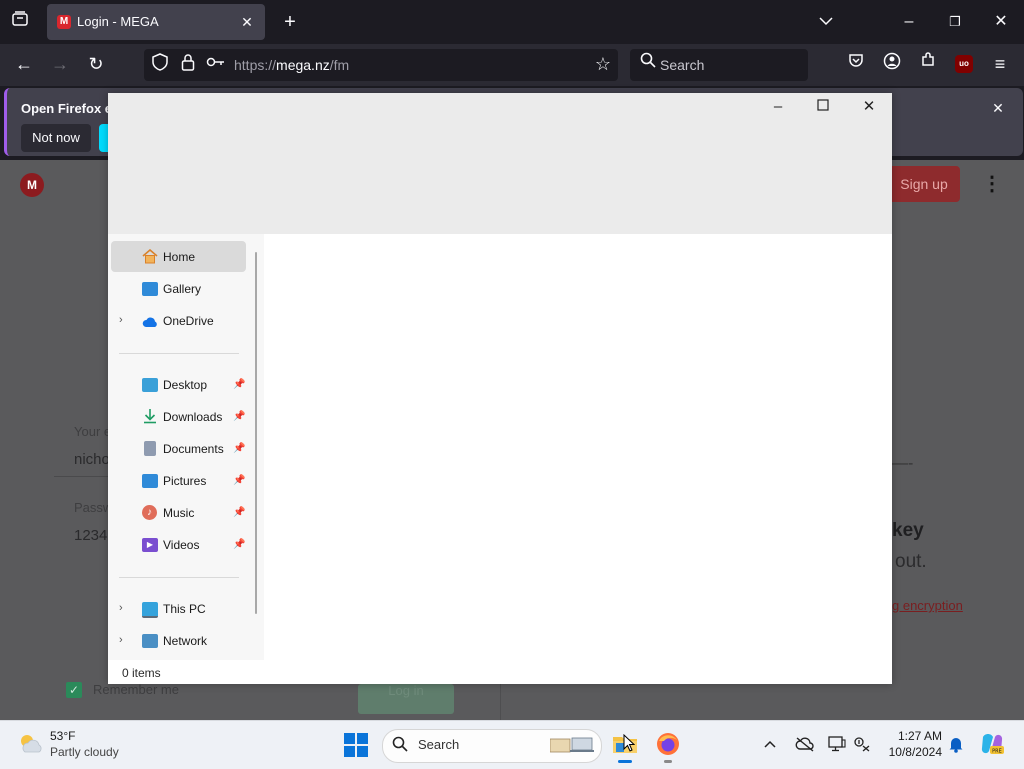 The image size is (1024, 769). Describe the element at coordinates (955, 22) in the screenshot. I see `restore-window-icon: ❐` at that location.